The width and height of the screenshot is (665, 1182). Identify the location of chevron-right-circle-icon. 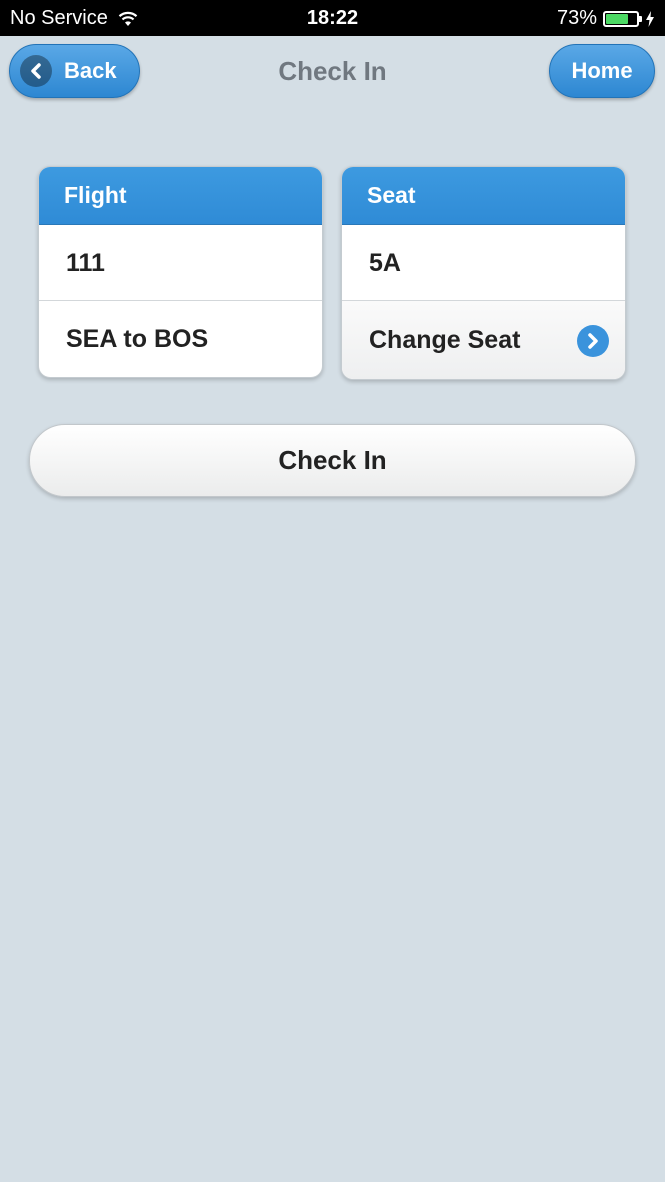
(593, 341).